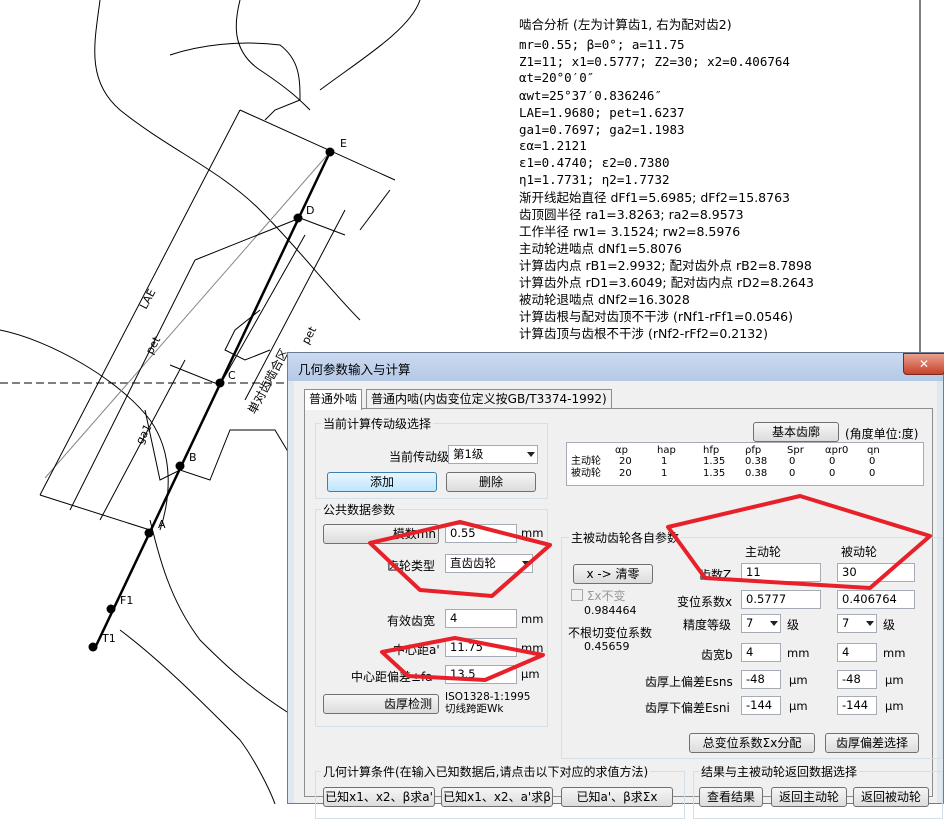  Describe the element at coordinates (481, 618) in the screenshot. I see `eff-width-input: 4` at that location.